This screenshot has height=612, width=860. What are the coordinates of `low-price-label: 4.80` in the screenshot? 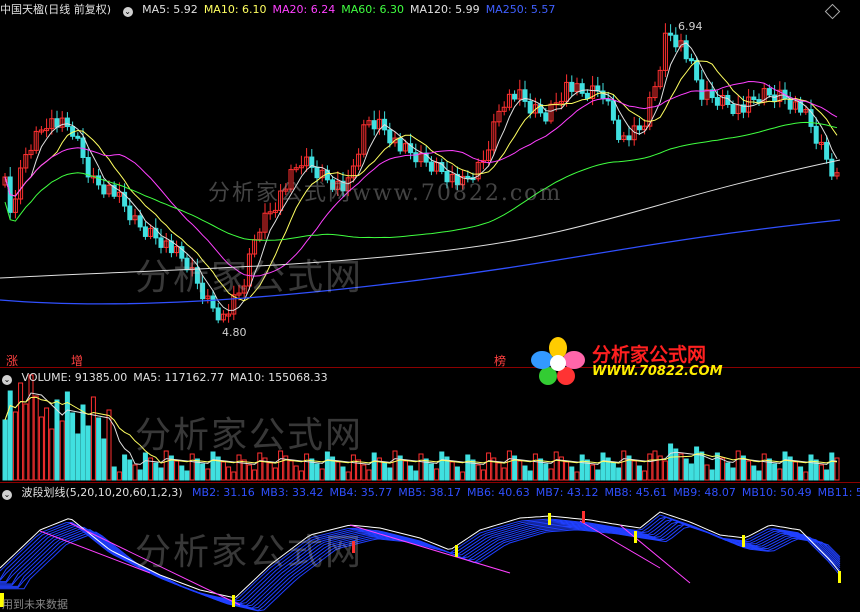 It's located at (234, 332).